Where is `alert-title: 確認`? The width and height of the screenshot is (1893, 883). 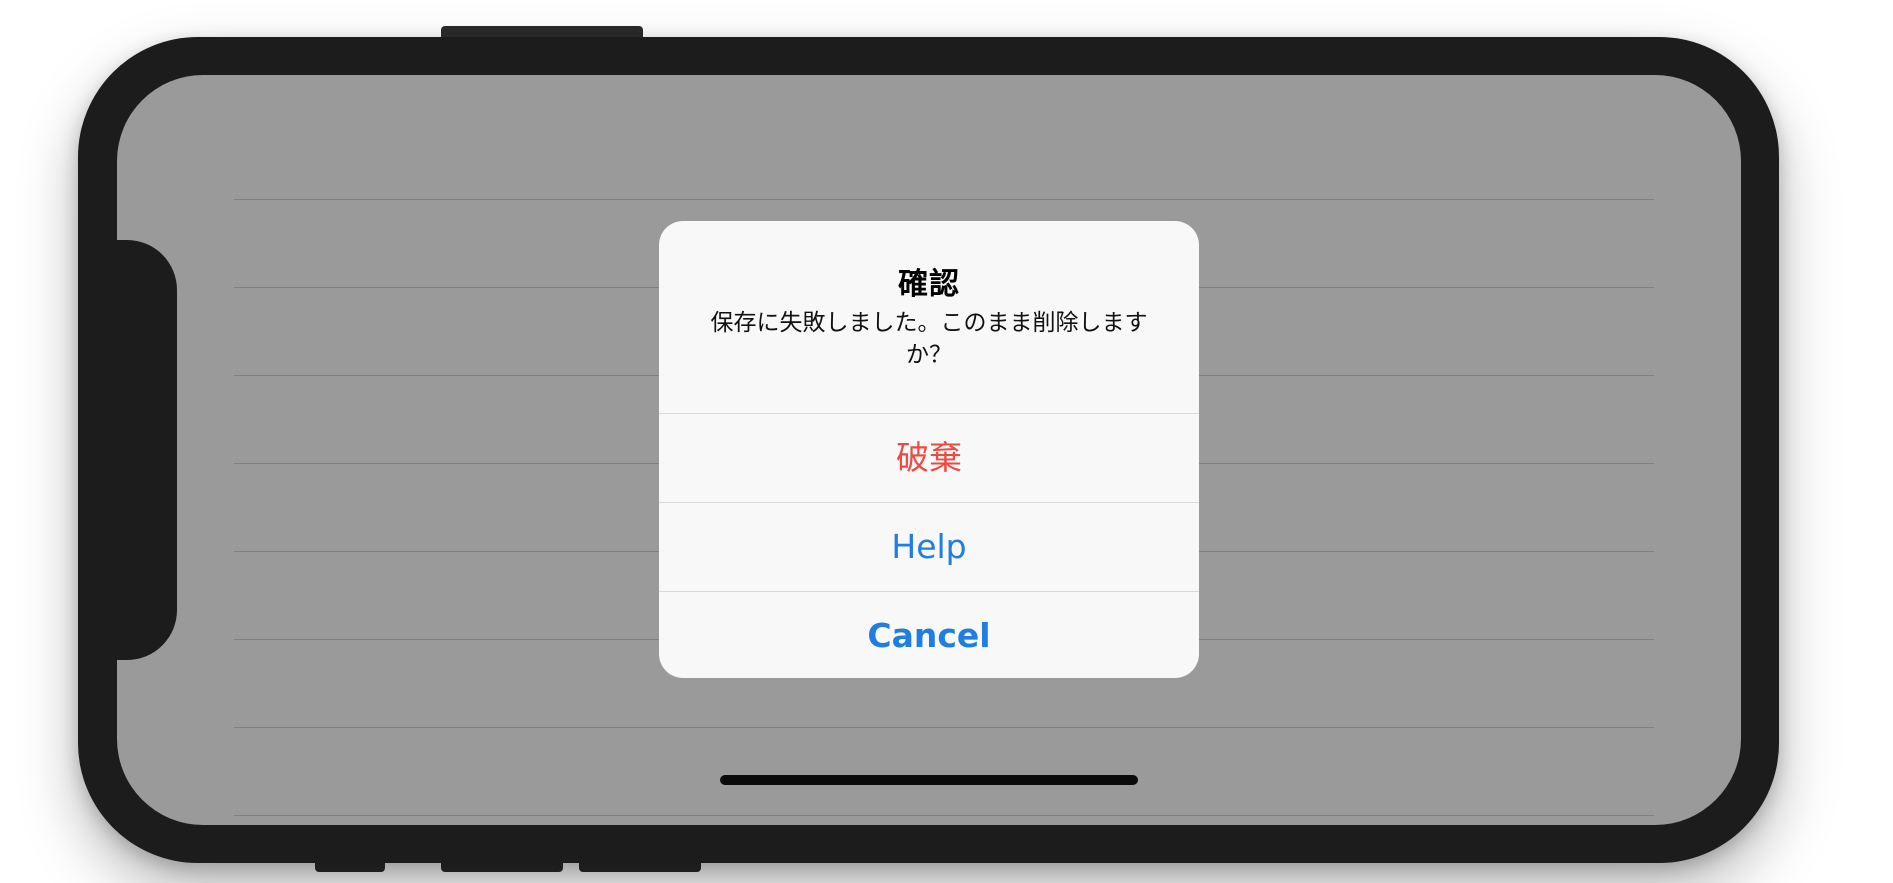 alert-title: 確認 is located at coordinates (929, 284).